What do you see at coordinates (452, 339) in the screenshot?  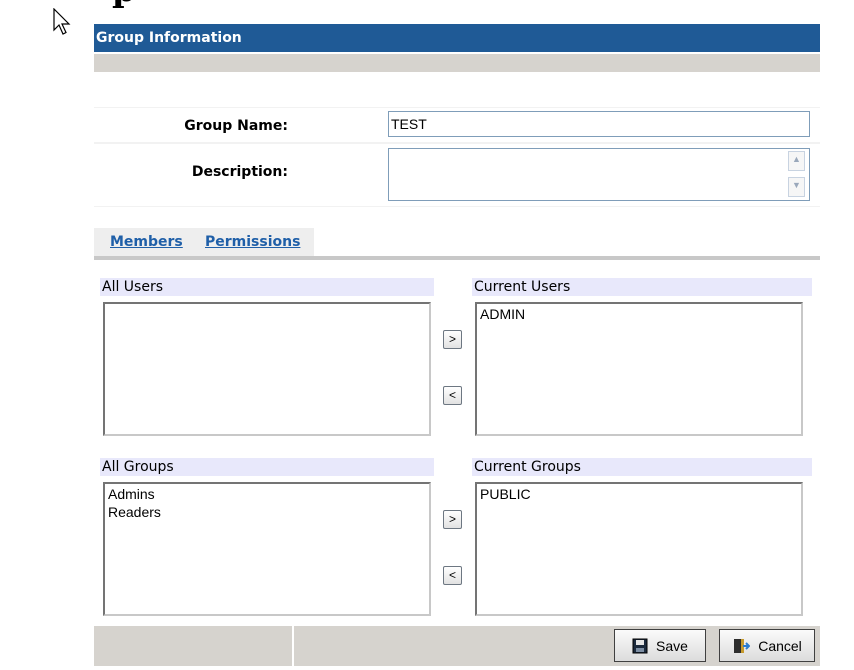 I see `add-user-button: >` at bounding box center [452, 339].